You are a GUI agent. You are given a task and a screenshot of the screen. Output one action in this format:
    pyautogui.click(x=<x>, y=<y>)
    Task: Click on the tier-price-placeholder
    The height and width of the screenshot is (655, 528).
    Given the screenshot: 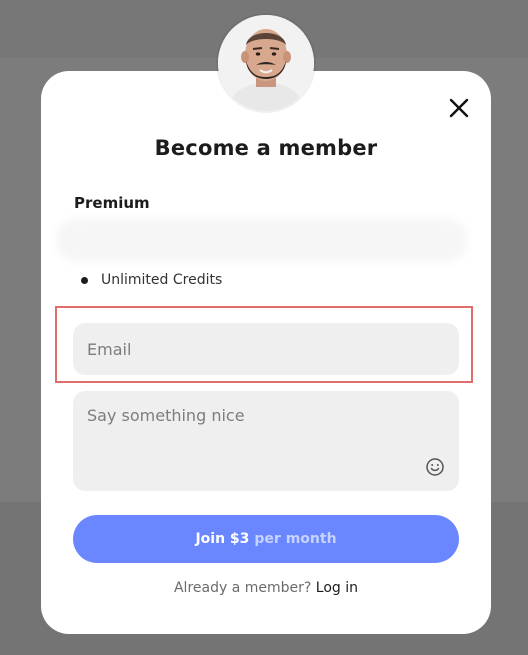 What is the action you would take?
    pyautogui.click(x=262, y=240)
    